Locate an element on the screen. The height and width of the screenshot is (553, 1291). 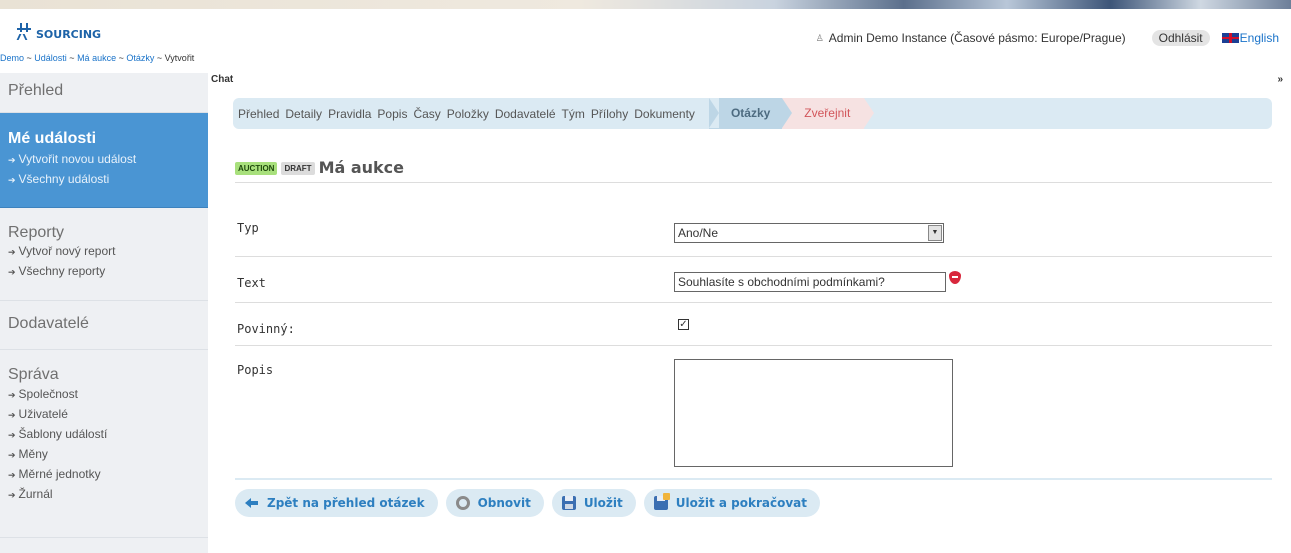
sidebar-link-label: Společnost is located at coordinates (48, 394).